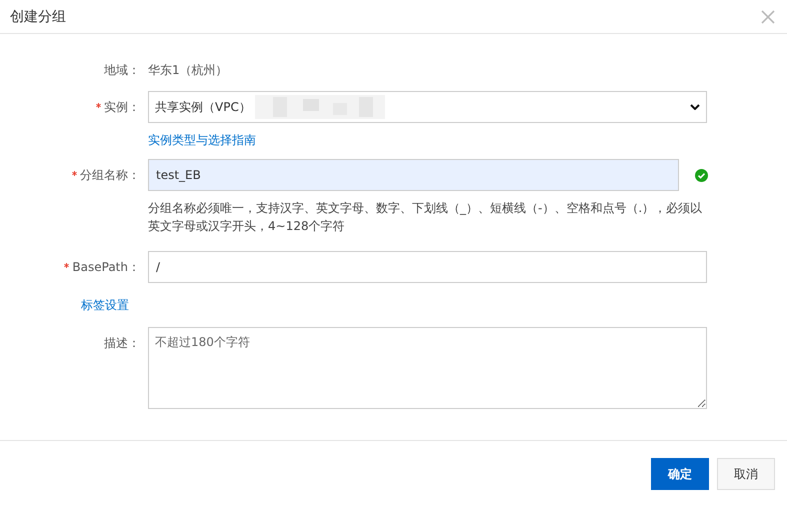 This screenshot has height=507, width=787. I want to click on instance-select: 共享实例（VPC）, so click(427, 107).